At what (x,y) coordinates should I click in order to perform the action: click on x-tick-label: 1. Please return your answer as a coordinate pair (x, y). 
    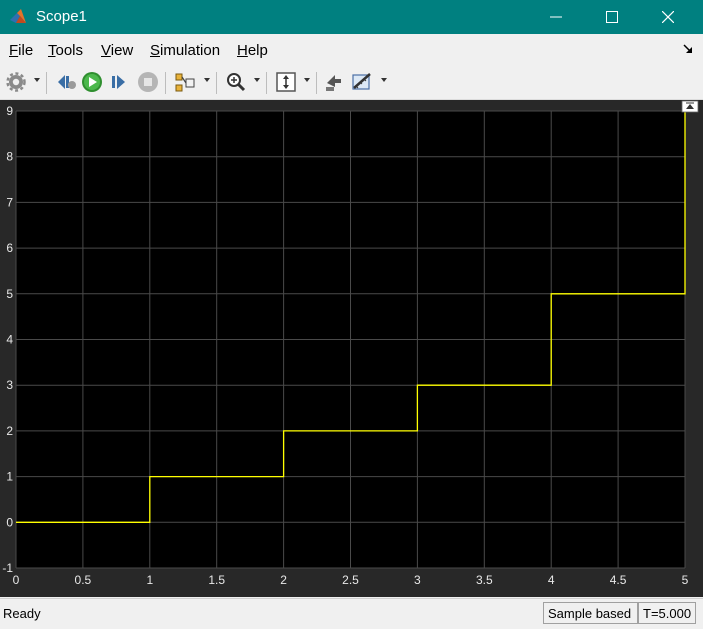
    Looking at the image, I should click on (149, 580).